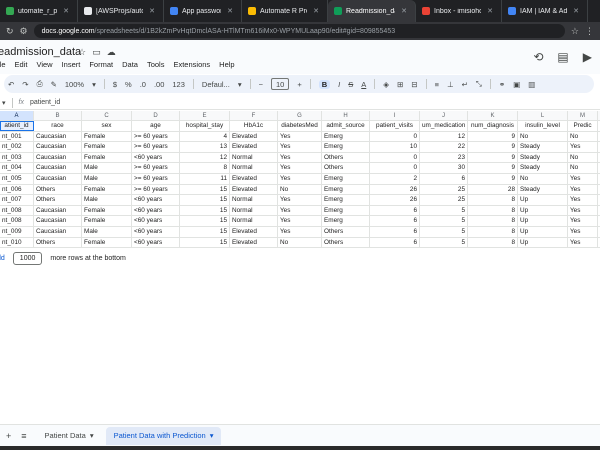  Describe the element at coordinates (21, 64) in the screenshot. I see `menu-item: Edit` at that location.